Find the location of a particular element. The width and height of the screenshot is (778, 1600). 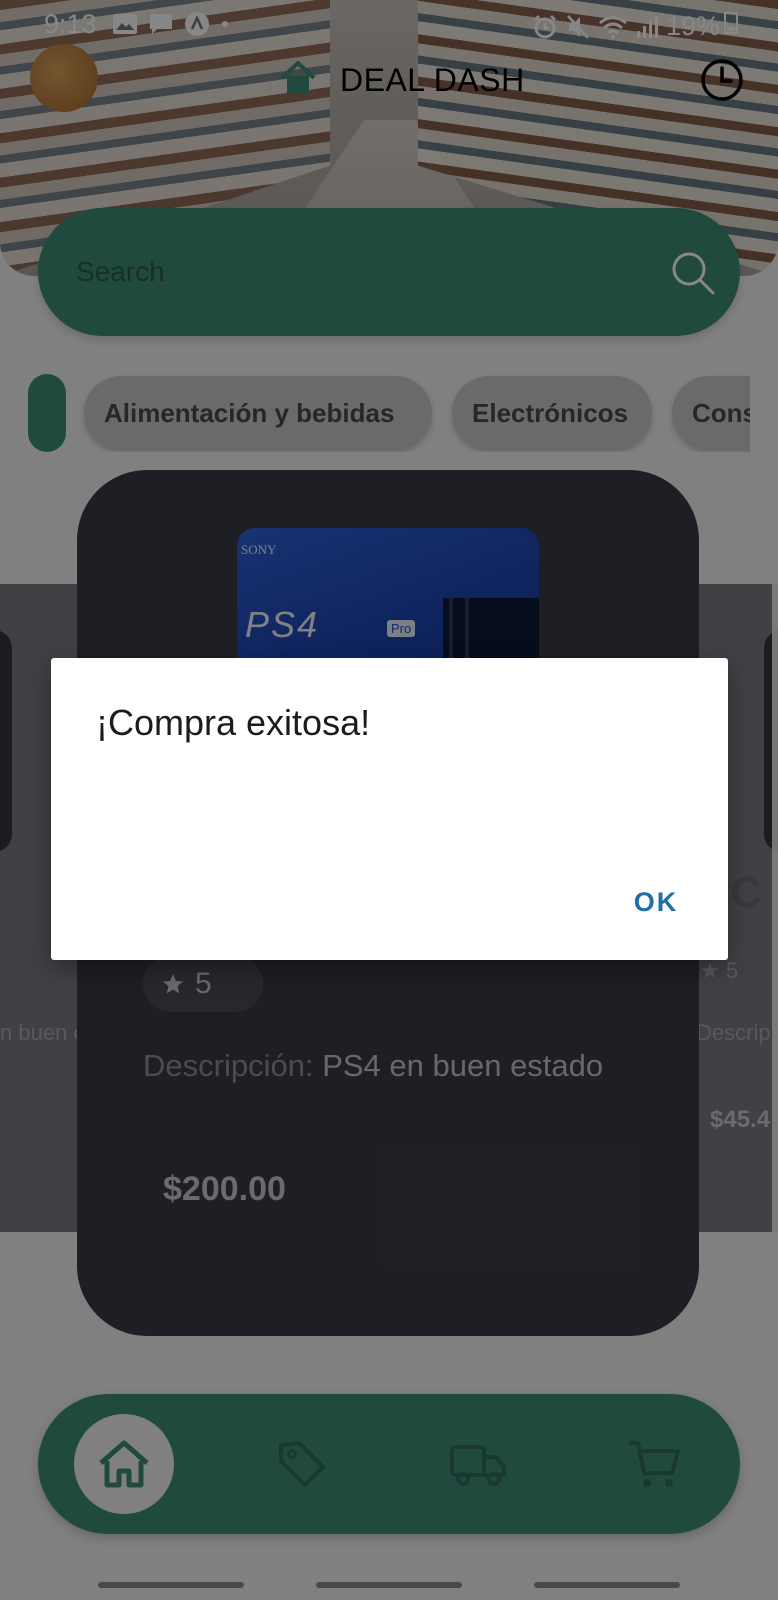

dialog-title: ¡Compra exitosa! is located at coordinates (233, 722).